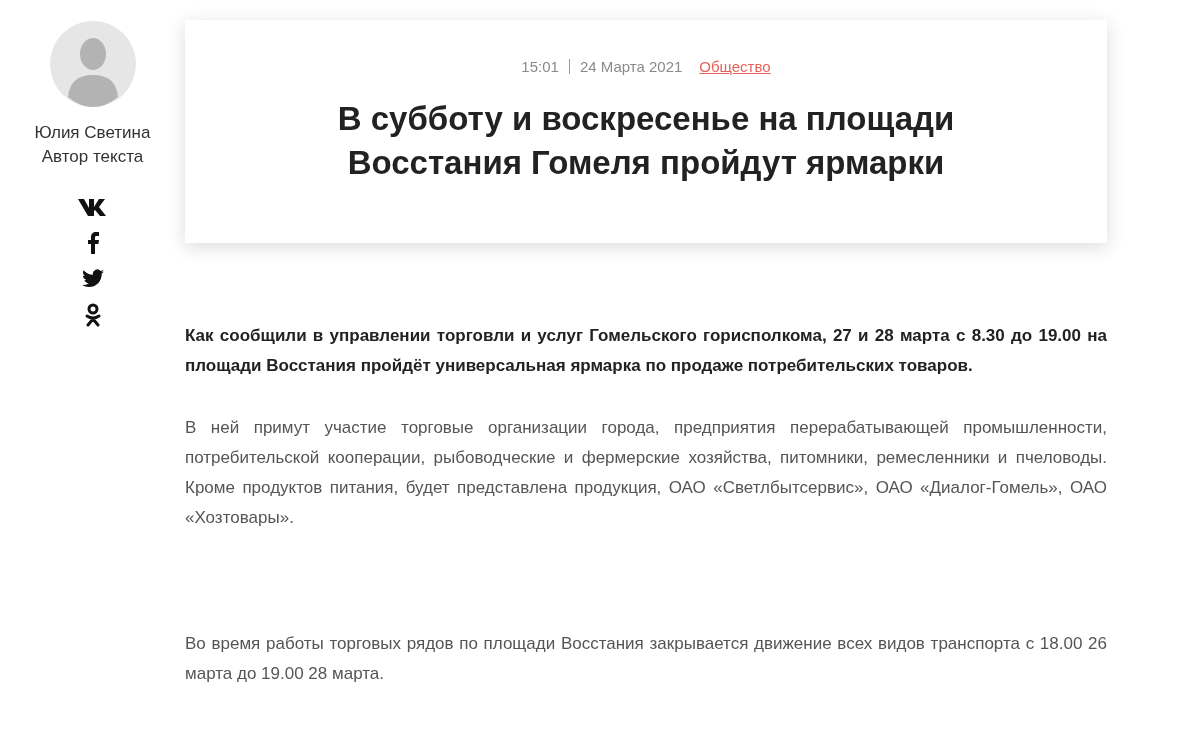 This screenshot has height=730, width=1200. What do you see at coordinates (646, 351) in the screenshot?
I see `lead-paragraph: Как сообщили в управлении торговли и услуг Гомельского горисполкома, 27 и 28 марта с 8.30 до 19.00 на площади Восстания пройдёт универсальная ярмарка по продаже потребительских товаров.` at bounding box center [646, 351].